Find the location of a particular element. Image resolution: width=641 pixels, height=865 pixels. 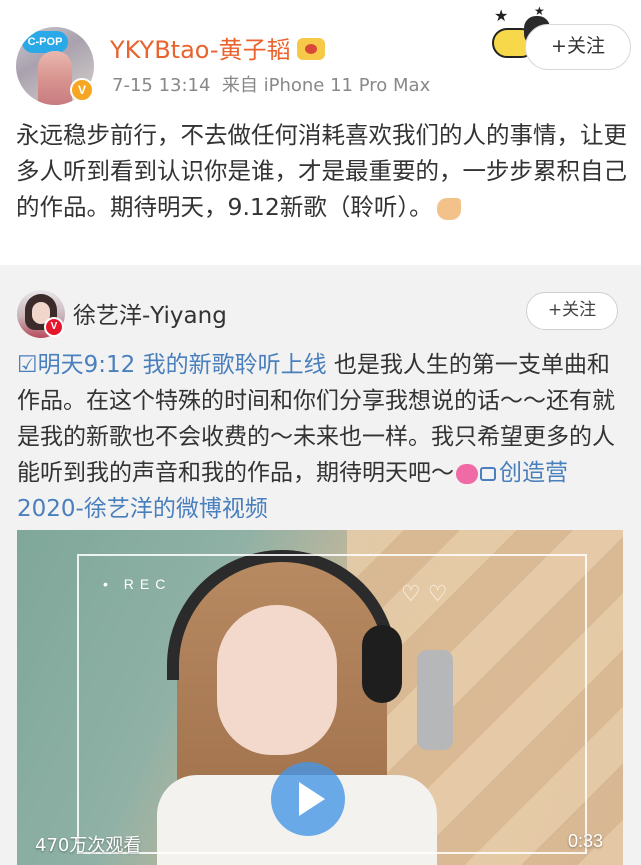

muscle-emoji-icon is located at coordinates (448, 208).